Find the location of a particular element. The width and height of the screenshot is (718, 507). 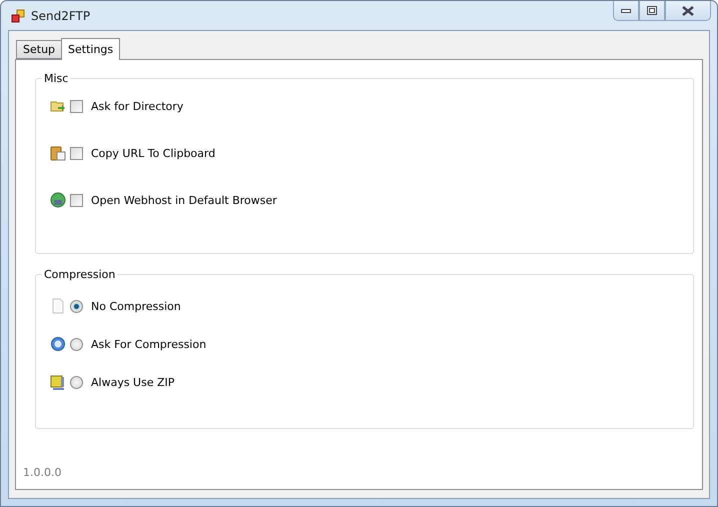

option-label: Ask for Directory is located at coordinates (137, 106).